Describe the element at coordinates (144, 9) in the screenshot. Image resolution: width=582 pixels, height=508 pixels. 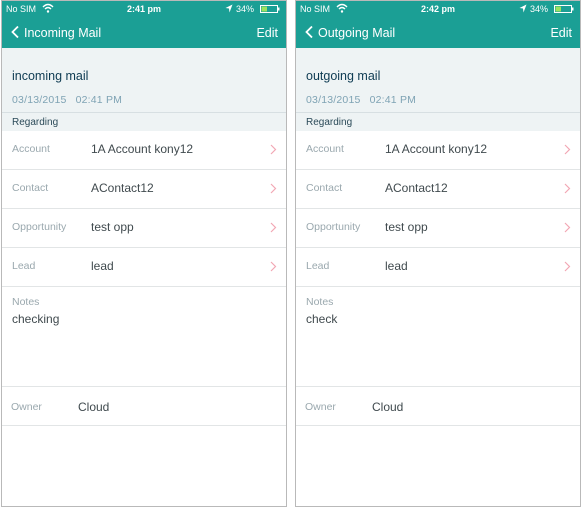
I see `status-bar: No SIM 2:41 pm 34%` at that location.